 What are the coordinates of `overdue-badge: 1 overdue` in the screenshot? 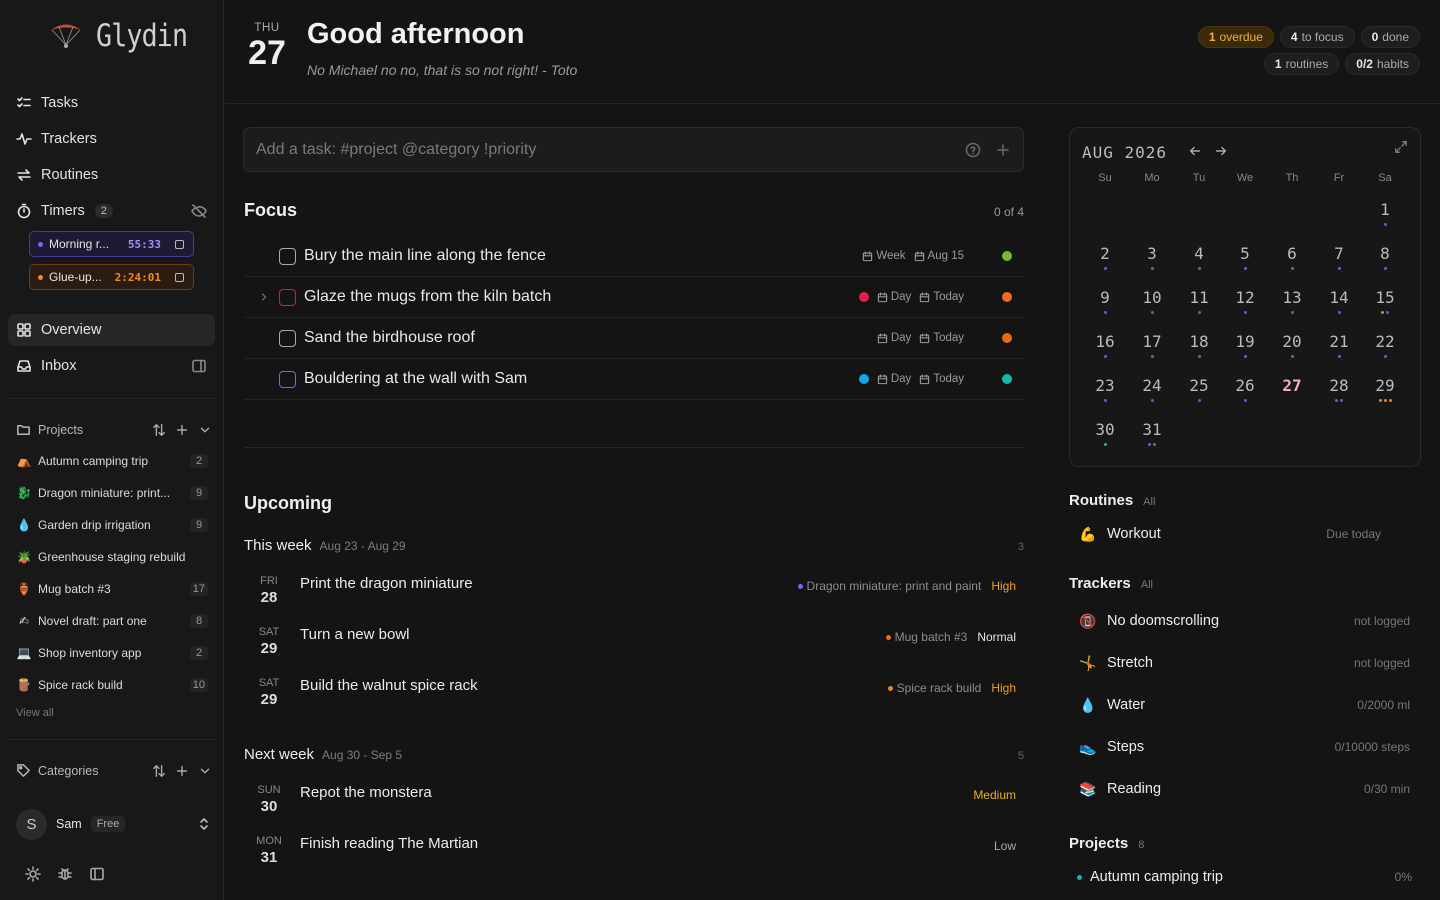 It's located at (1235, 37).